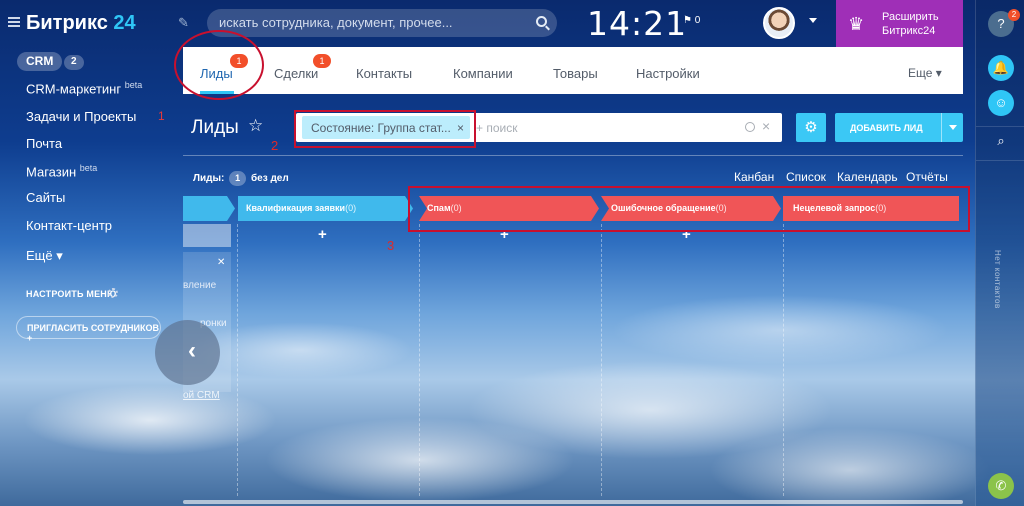 The width and height of the screenshot is (1024, 506). What do you see at coordinates (40, 61) in the screenshot?
I see `sidebar-item-crm: CRM` at bounding box center [40, 61].